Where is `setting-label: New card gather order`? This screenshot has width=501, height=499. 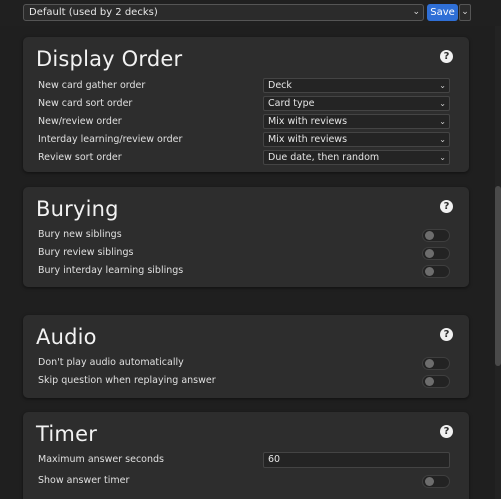
setting-label: New card gather order is located at coordinates (92, 85).